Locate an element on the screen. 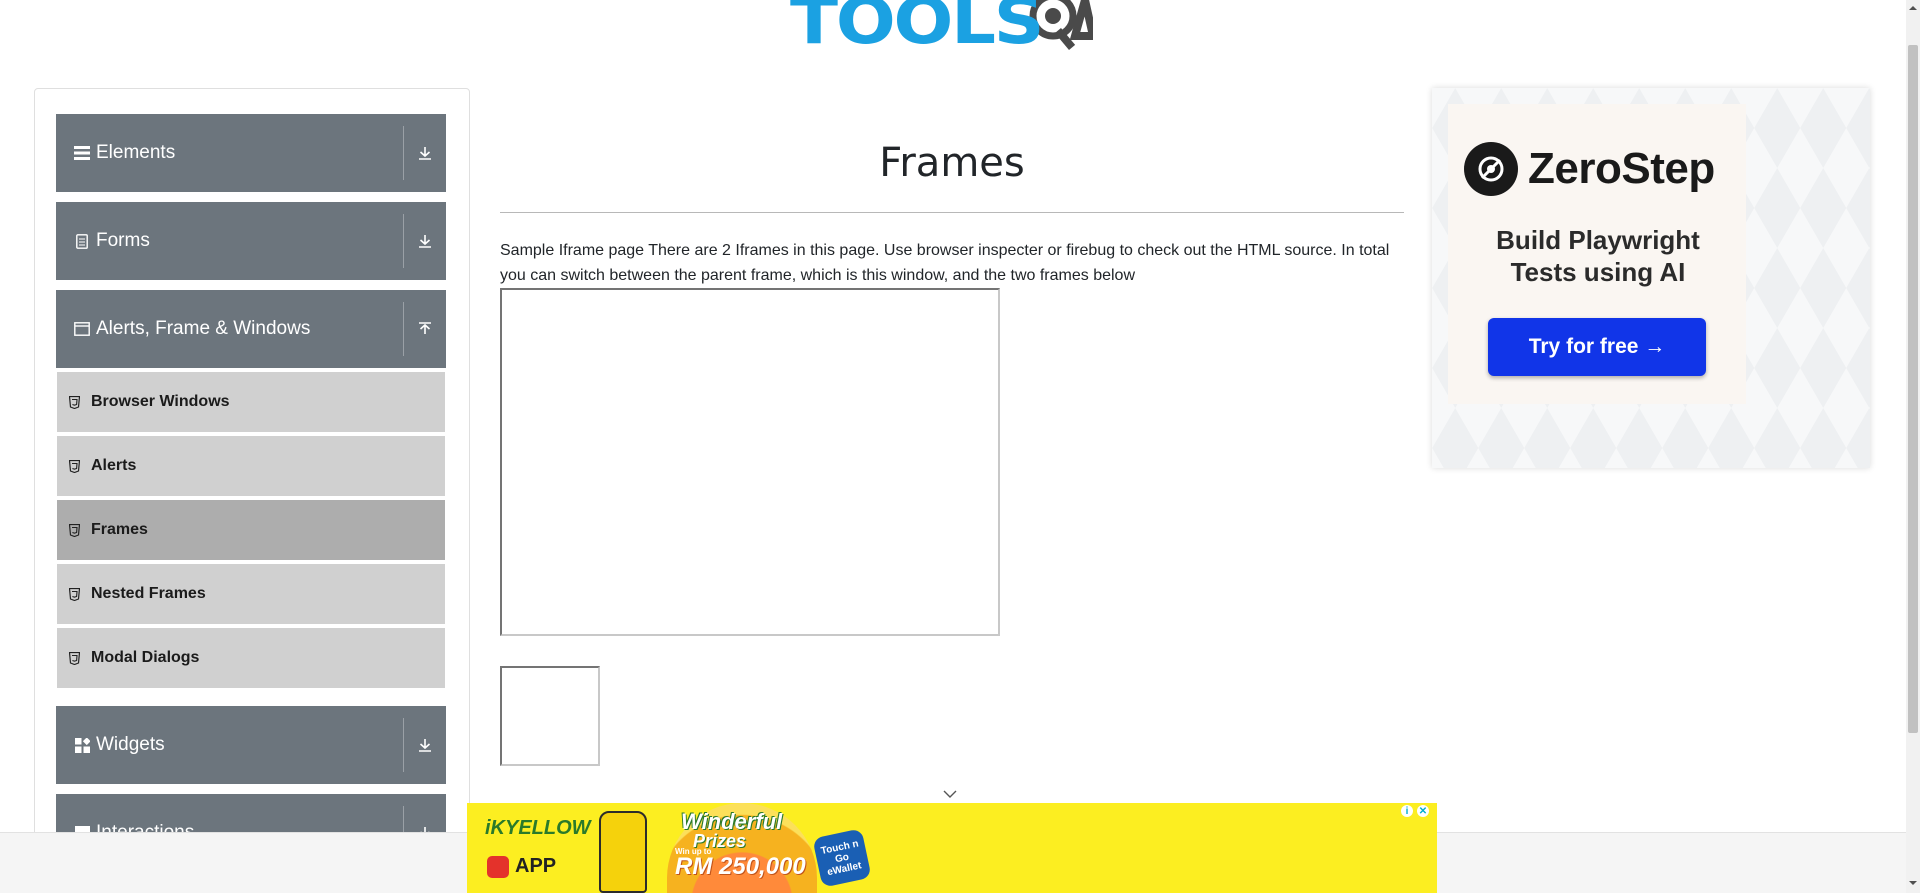 Image resolution: width=1920 pixels, height=893 pixels. ewallet-badge: Touch n Go eWallet is located at coordinates (842, 858).